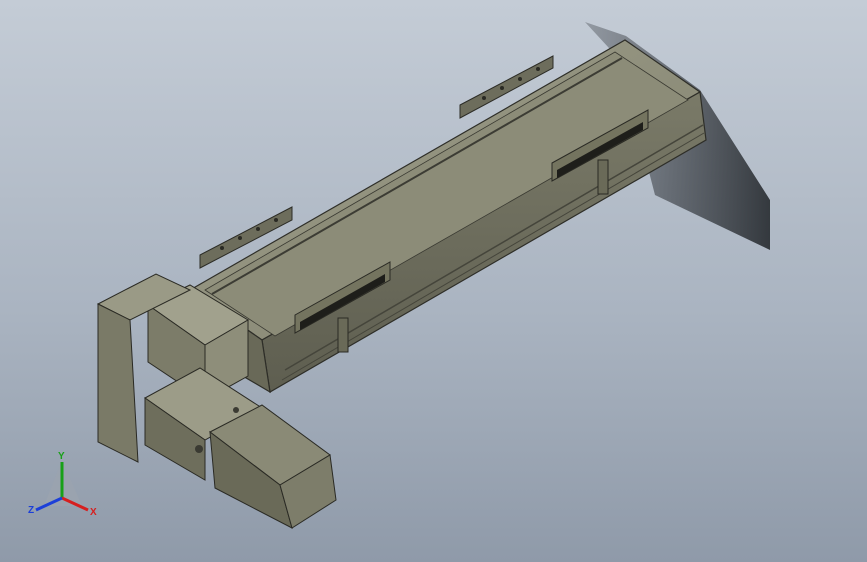 The image size is (867, 562). Describe the element at coordinates (61, 456) in the screenshot. I see `y-axis-label: Y` at that location.